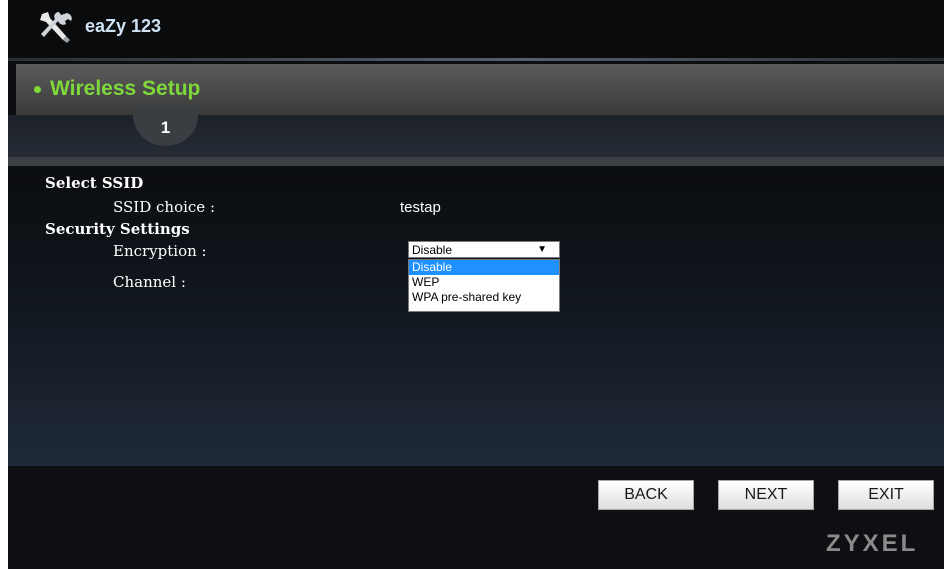 The image size is (944, 569). What do you see at coordinates (123, 26) in the screenshot?
I see `app-title: eaZy 123` at bounding box center [123, 26].